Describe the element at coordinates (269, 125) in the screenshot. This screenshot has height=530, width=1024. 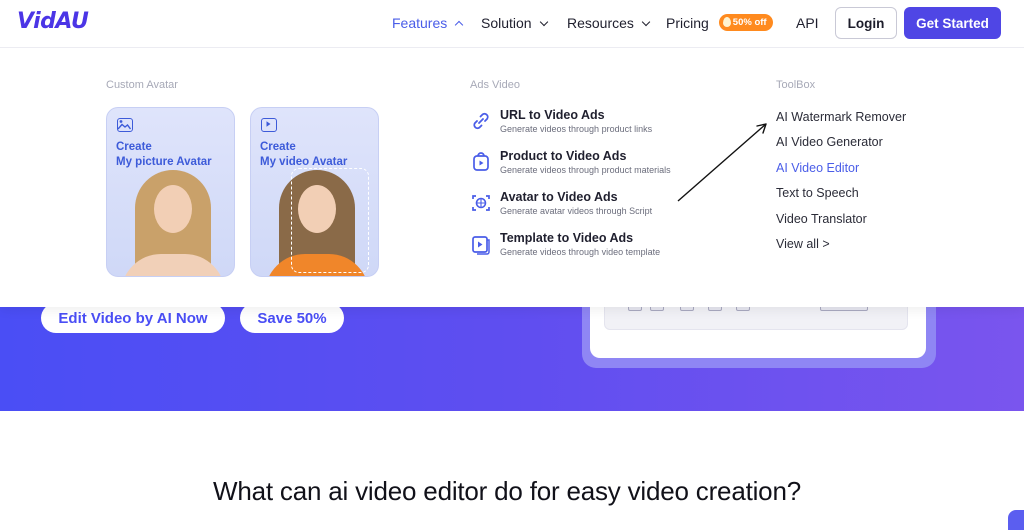
I see `play-icon` at that location.